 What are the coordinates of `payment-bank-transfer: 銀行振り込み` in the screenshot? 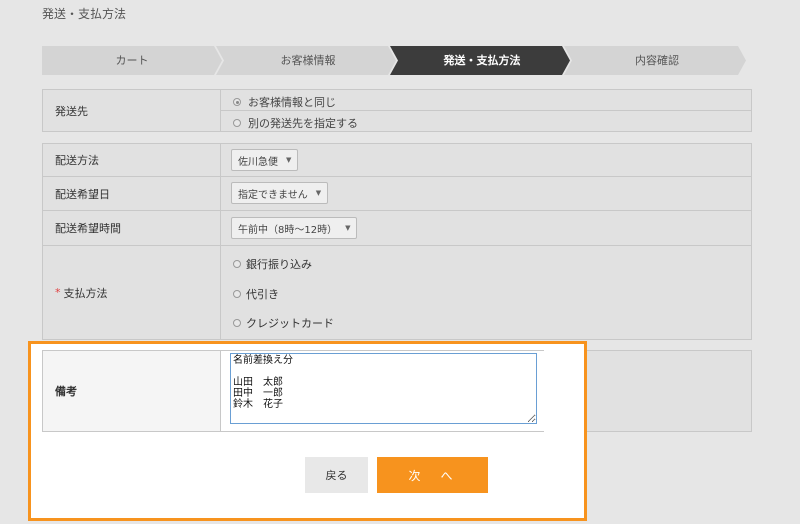 It's located at (272, 264).